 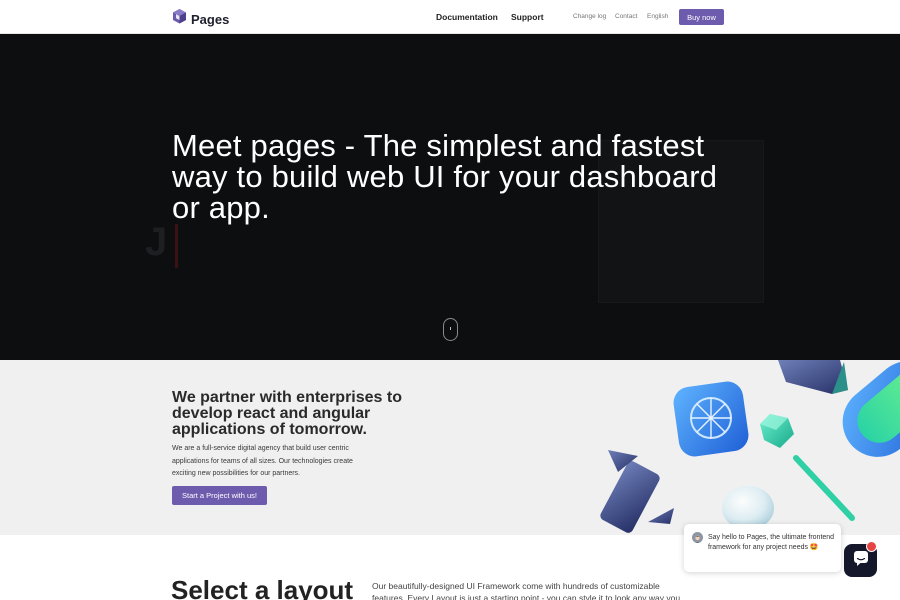 What do you see at coordinates (750, 446) in the screenshot?
I see `3d-shapes-illustration` at bounding box center [750, 446].